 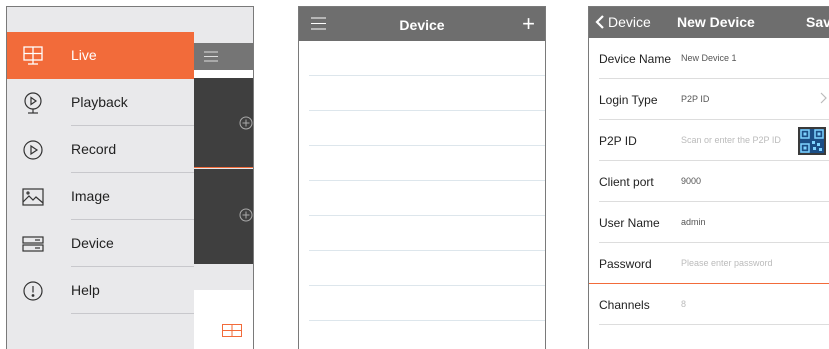 I want to click on device-name-field: Device Name New Device 1, so click(x=709, y=58).